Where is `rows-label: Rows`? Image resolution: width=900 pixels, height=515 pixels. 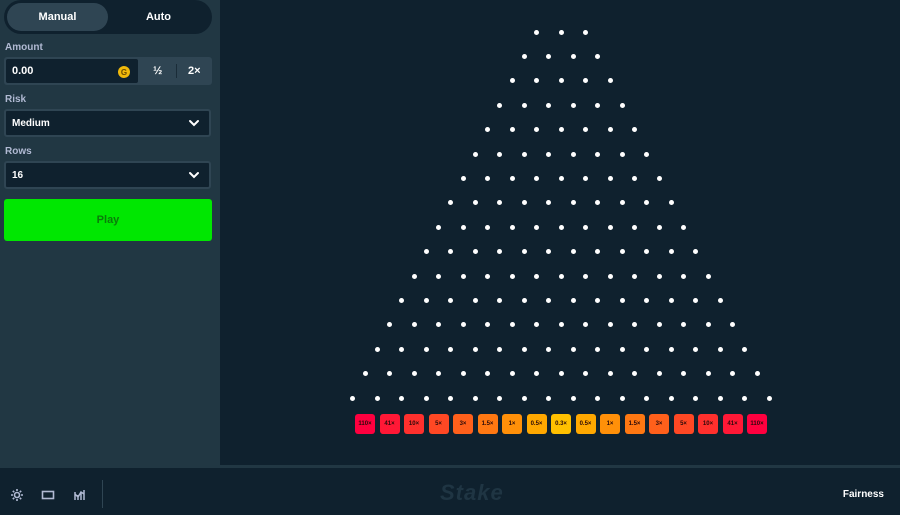
rows-label: Rows is located at coordinates (18, 151).